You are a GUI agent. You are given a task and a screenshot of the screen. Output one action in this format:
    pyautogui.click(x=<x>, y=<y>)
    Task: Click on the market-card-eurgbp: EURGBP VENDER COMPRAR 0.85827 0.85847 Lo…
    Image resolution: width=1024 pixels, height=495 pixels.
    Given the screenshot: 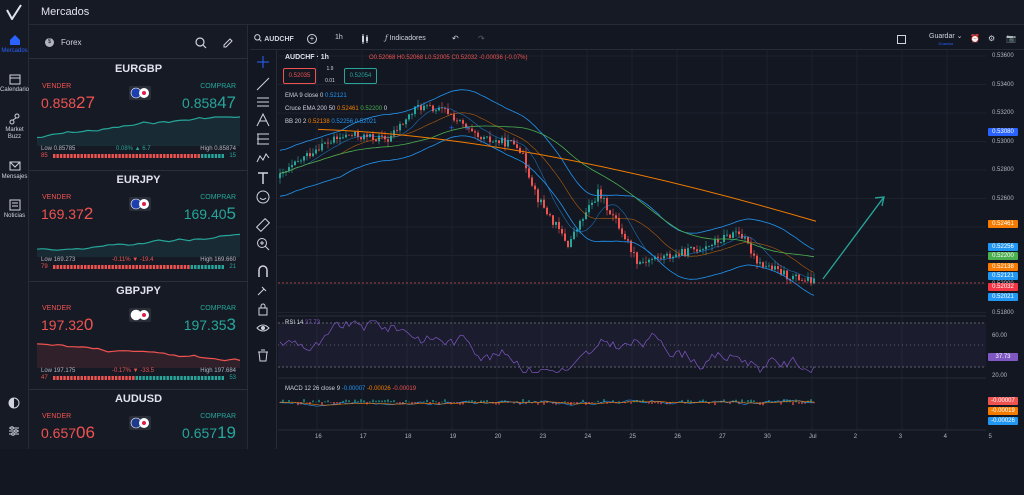 What is the action you would take?
    pyautogui.click(x=138, y=113)
    